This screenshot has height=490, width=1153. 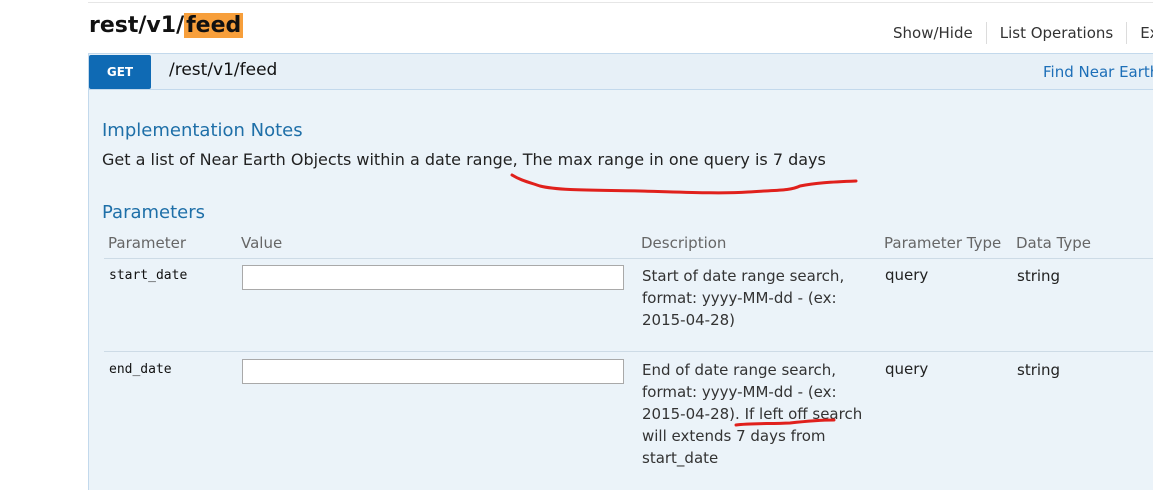 What do you see at coordinates (433, 371) in the screenshot?
I see `end-date-input` at bounding box center [433, 371].